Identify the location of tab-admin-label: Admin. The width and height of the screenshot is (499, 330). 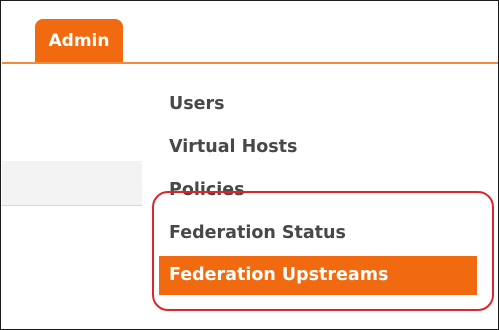
(79, 41).